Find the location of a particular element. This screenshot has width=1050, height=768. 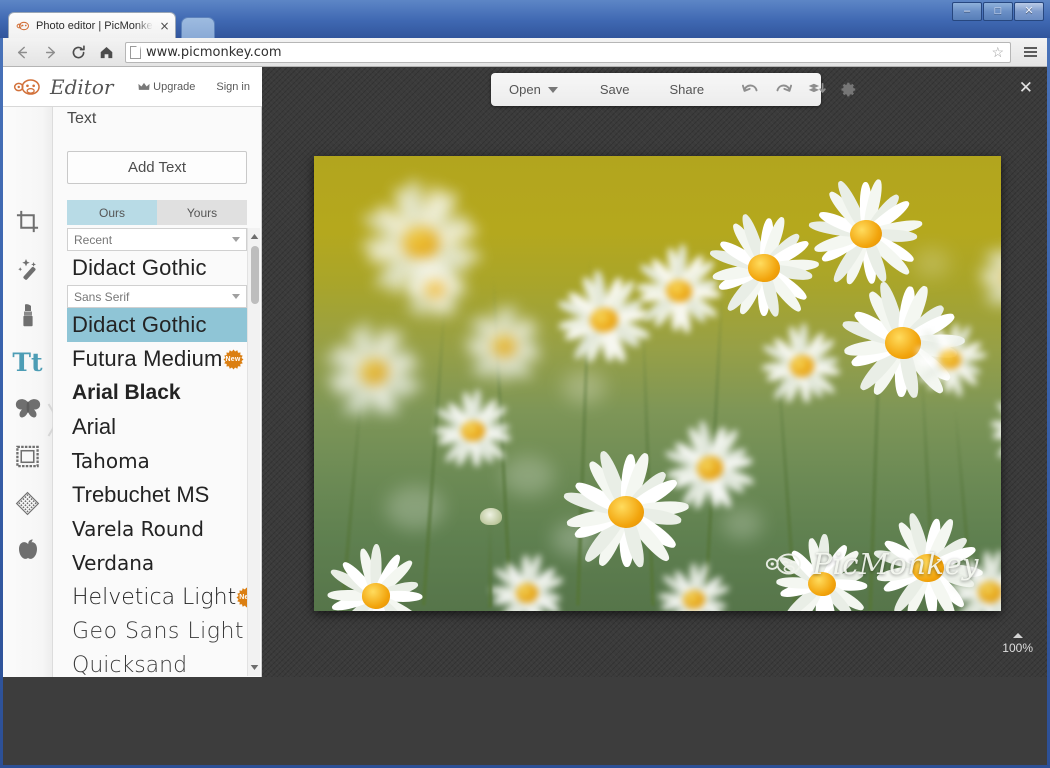

font-list-item: Verdana is located at coordinates (157, 563).